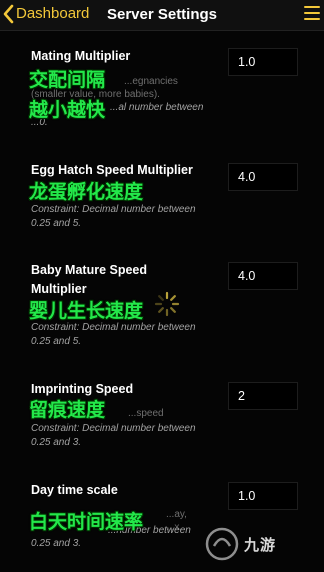  What do you see at coordinates (149, 530) in the screenshot?
I see `setting-constraint: ...number between` at bounding box center [149, 530].